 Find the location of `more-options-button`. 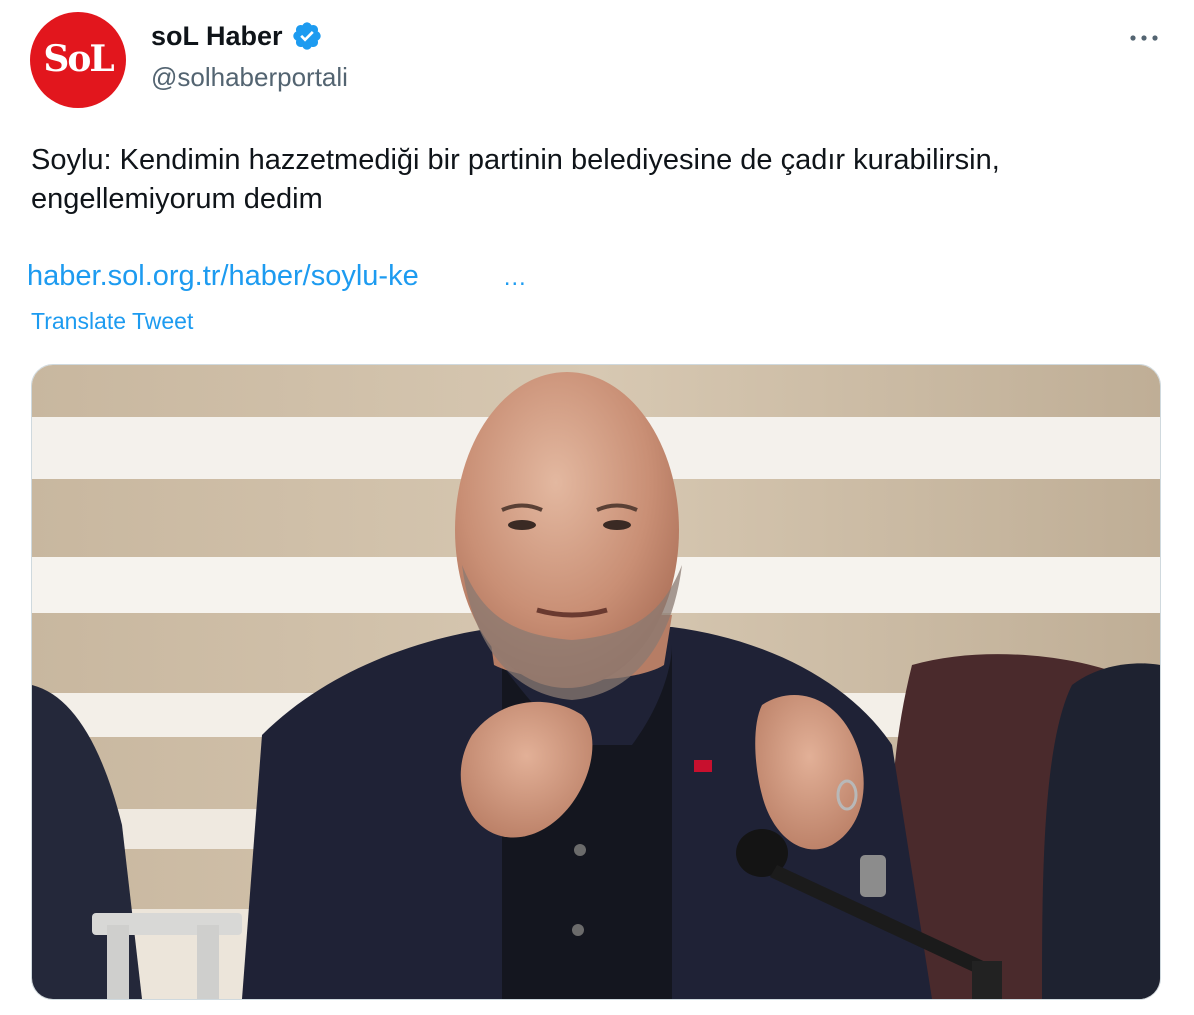

more-options-button is located at coordinates (1144, 38).